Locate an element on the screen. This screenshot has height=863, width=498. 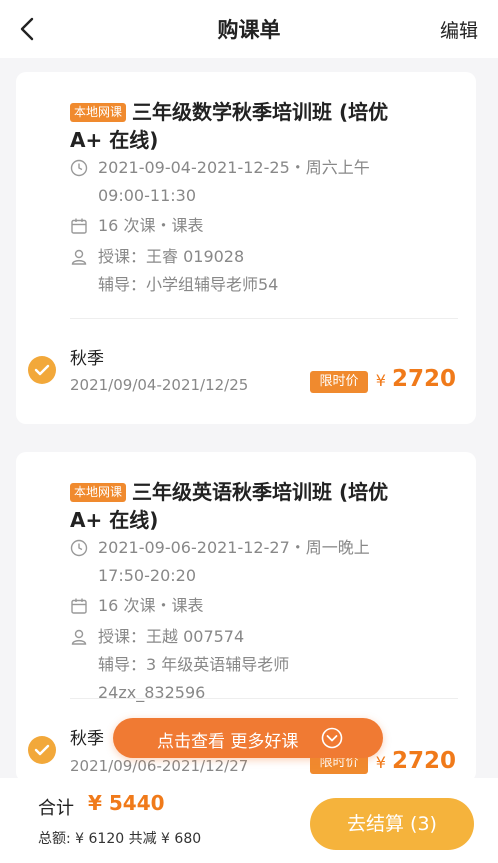
limited-price-badge: 限时价 is located at coordinates (339, 382).